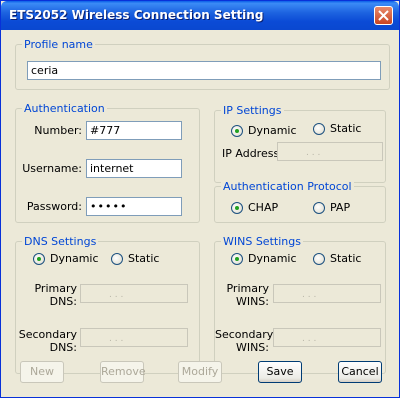  I want to click on wins-dynamic-label: Dynamic, so click(272, 258).